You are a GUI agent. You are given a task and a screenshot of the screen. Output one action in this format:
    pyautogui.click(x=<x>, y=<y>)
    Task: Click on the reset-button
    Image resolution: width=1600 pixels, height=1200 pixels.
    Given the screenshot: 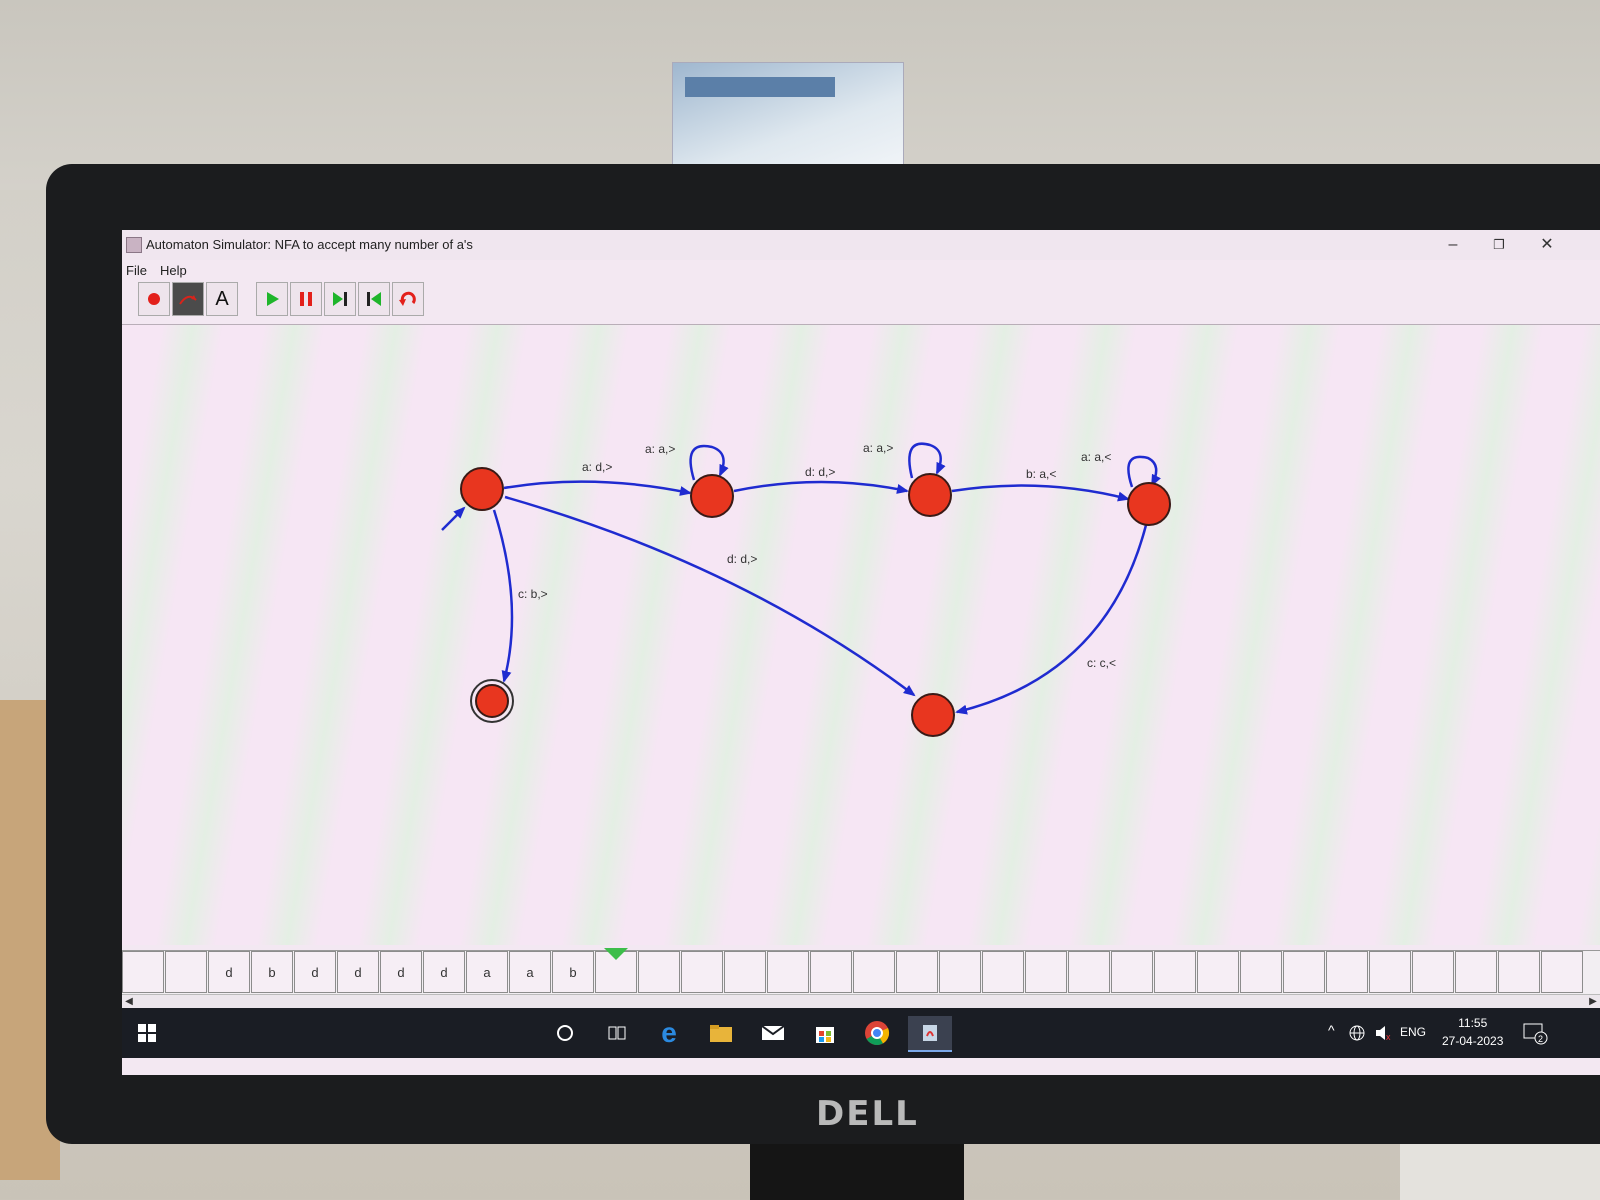 What is the action you would take?
    pyautogui.click(x=374, y=299)
    